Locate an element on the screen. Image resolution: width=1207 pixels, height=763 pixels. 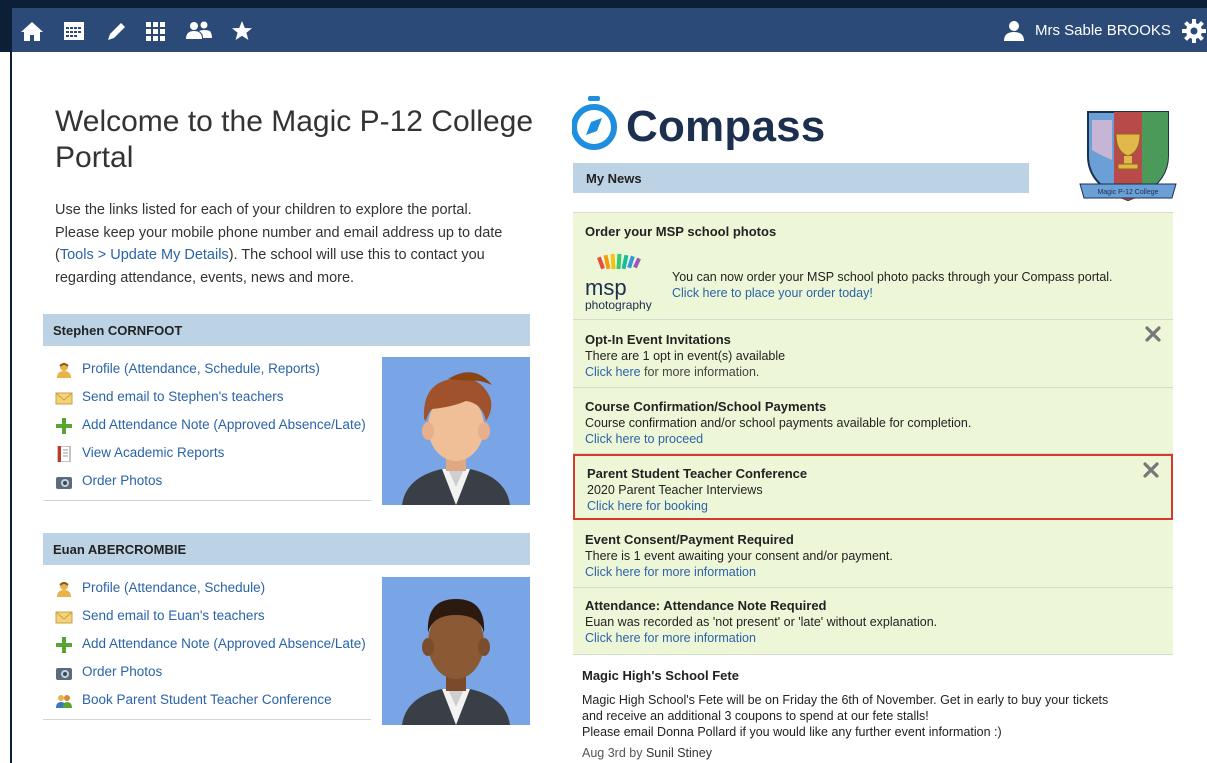
news-item-title: Attendance: Attendance Note Required is located at coordinates (706, 605).